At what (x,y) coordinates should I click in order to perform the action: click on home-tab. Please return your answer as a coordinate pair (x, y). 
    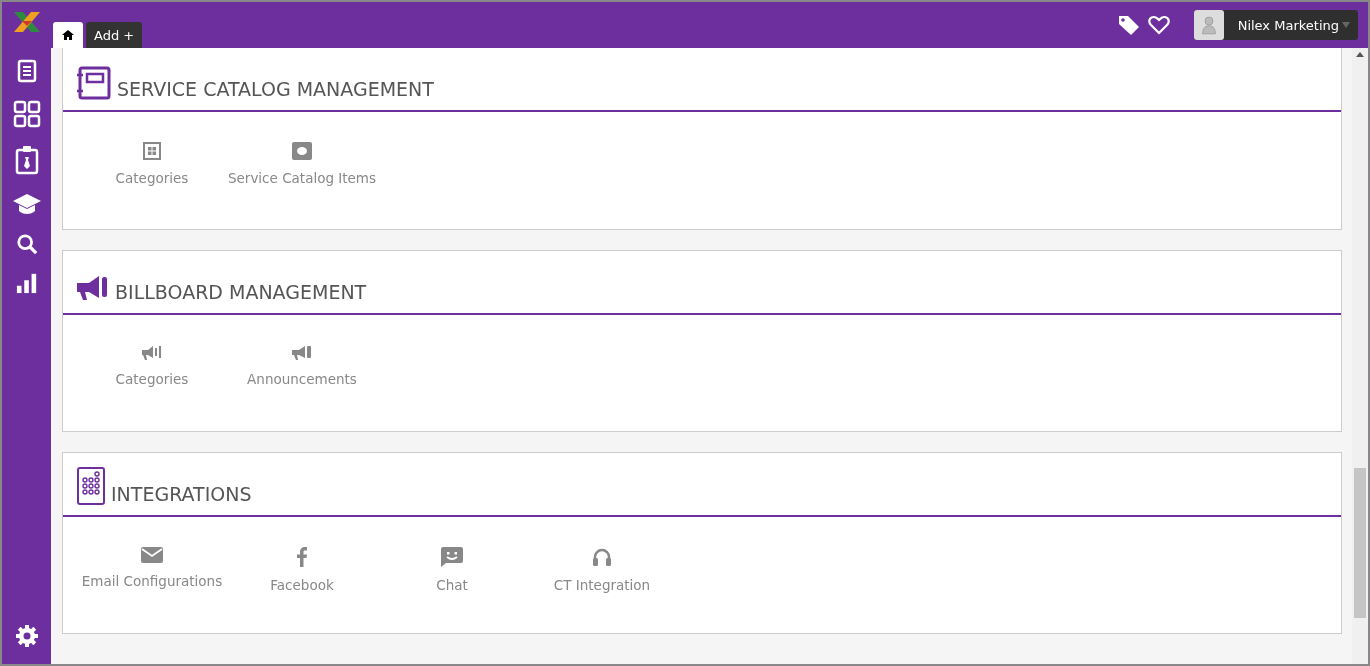
    Looking at the image, I should click on (68, 35).